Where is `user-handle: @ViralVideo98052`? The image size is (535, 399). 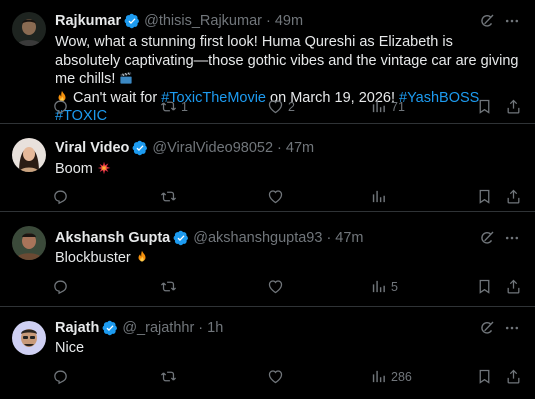
user-handle: @ViralVideo98052 is located at coordinates (212, 148).